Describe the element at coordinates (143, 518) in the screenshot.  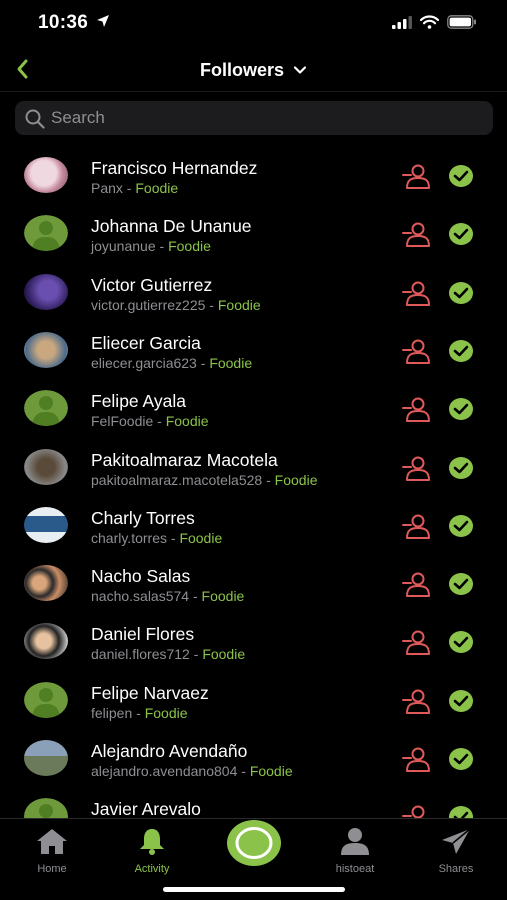
I see `follower-name: Charly Torres` at that location.